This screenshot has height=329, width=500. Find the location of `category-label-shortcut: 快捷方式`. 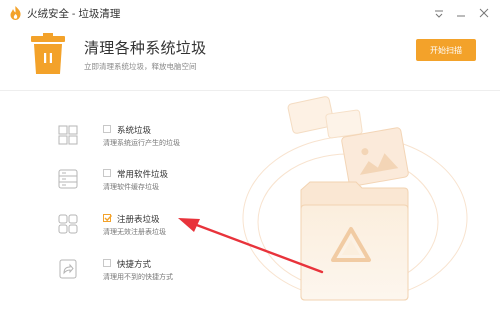

category-label-shortcut: 快捷方式 is located at coordinates (134, 264).